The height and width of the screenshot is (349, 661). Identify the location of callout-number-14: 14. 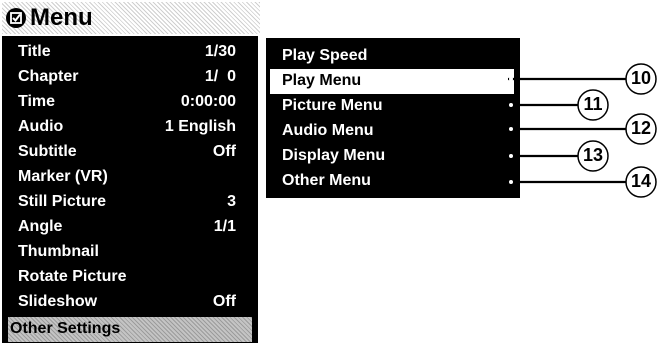
(641, 181).